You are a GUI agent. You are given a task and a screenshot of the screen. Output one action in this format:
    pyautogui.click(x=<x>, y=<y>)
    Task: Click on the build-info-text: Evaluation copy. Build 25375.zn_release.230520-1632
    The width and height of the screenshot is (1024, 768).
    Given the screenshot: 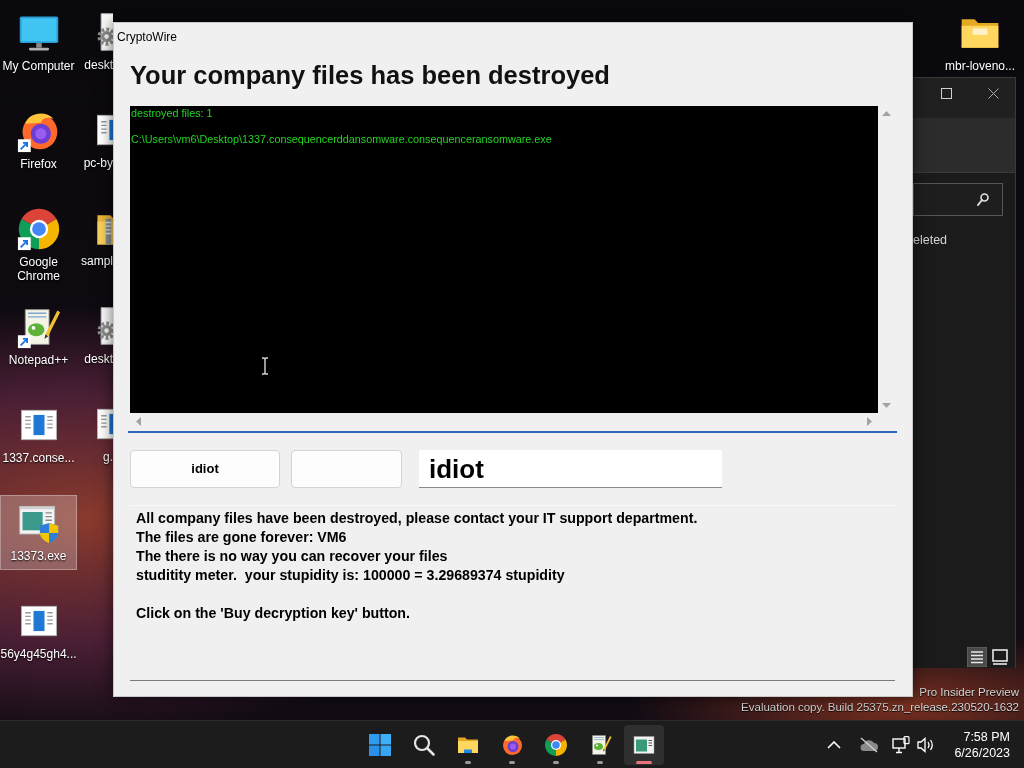 What is the action you would take?
    pyautogui.click(x=880, y=707)
    